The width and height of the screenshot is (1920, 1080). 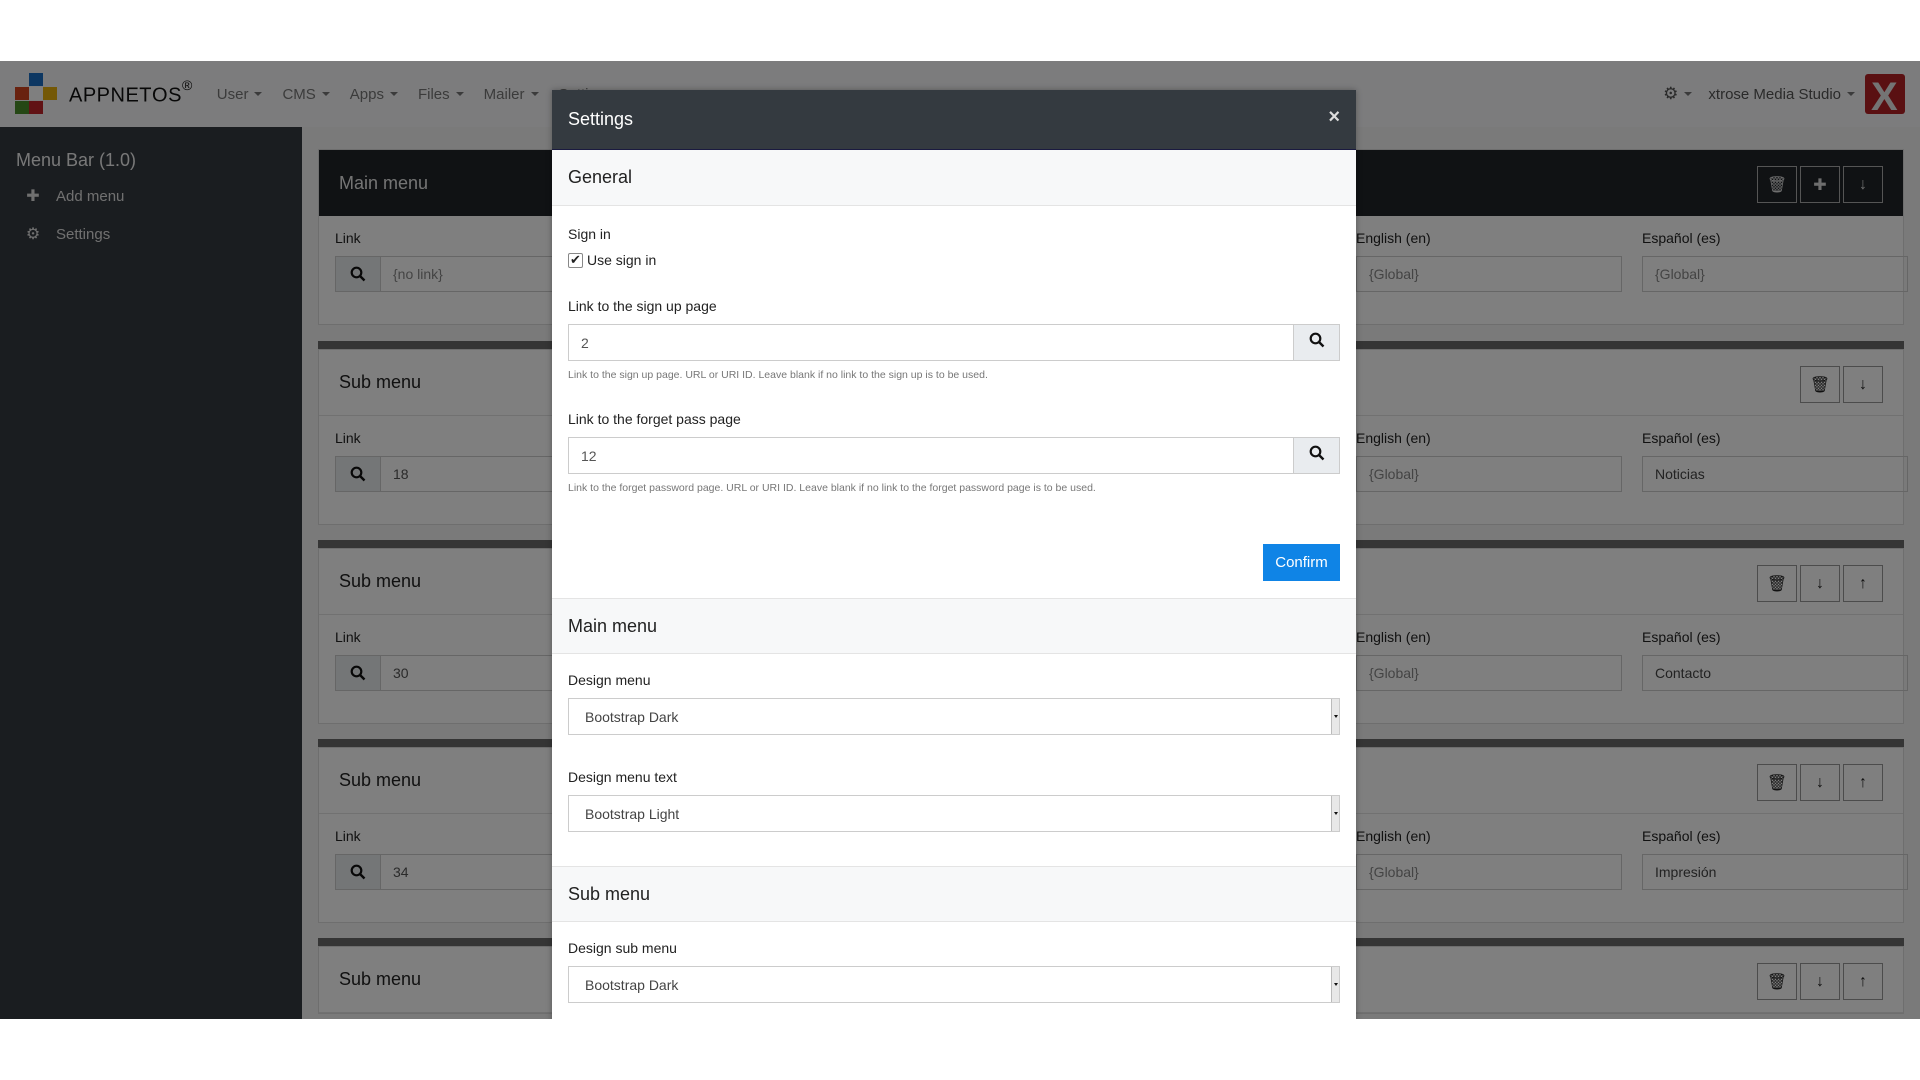 What do you see at coordinates (931, 455) in the screenshot?
I see `forget-link-input: 12` at bounding box center [931, 455].